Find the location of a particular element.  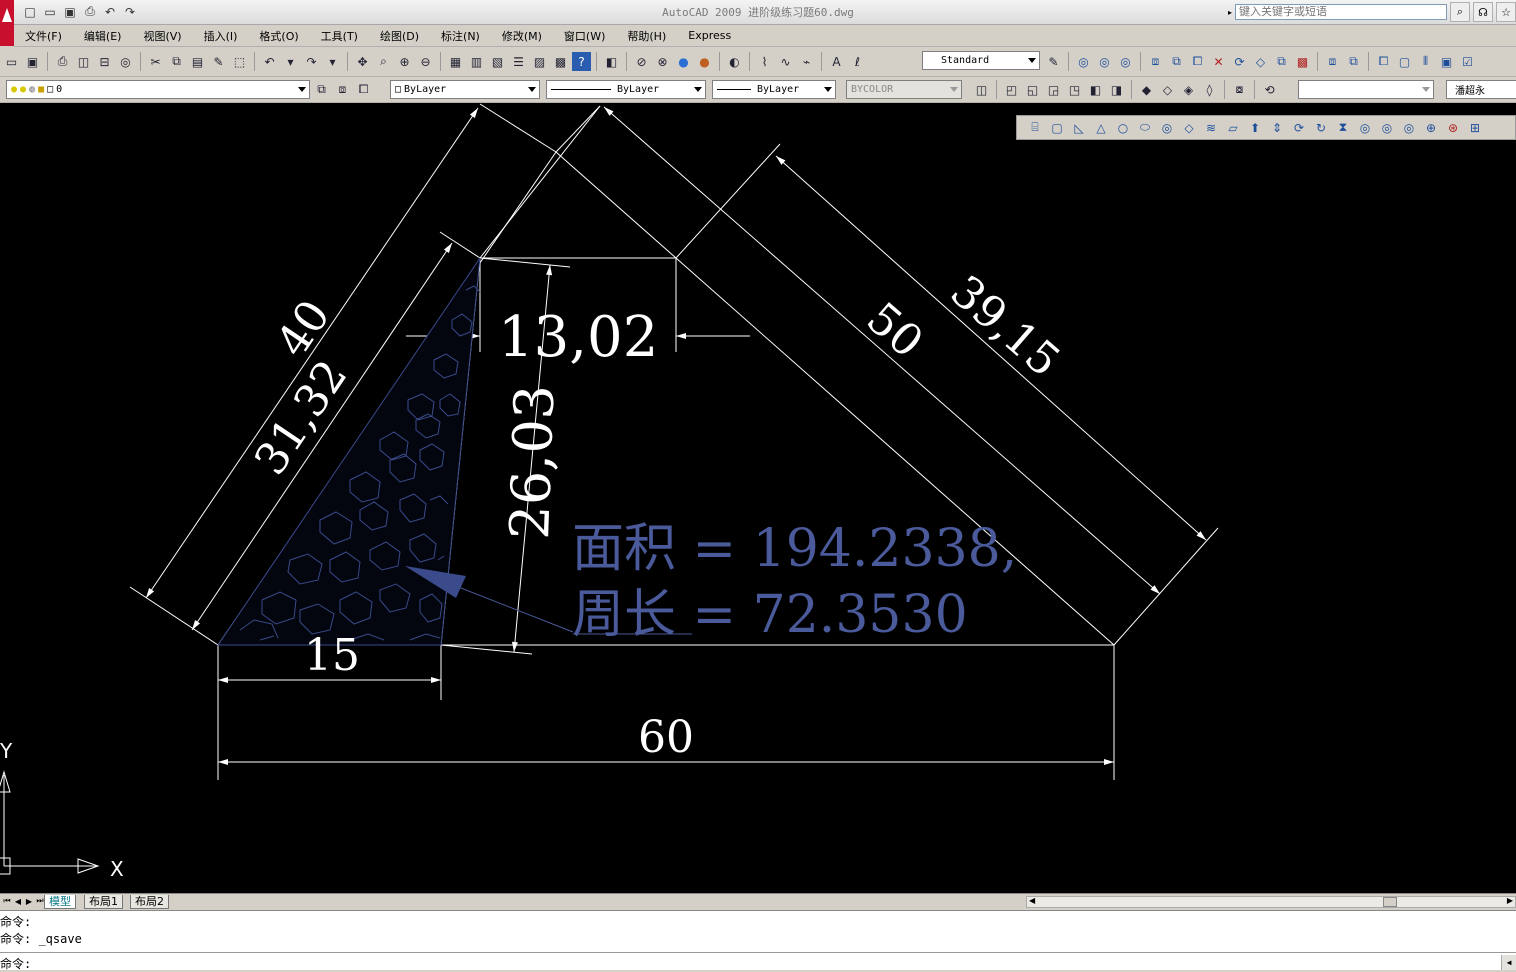

zoom-realtime-icon: ⌕ is located at coordinates (383, 61).